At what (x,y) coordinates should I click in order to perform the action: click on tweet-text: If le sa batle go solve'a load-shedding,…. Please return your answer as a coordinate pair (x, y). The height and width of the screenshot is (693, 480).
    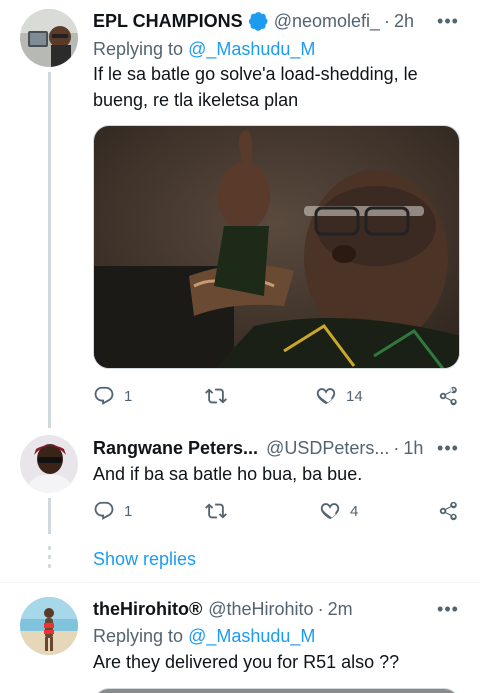
    Looking at the image, I should click on (255, 87).